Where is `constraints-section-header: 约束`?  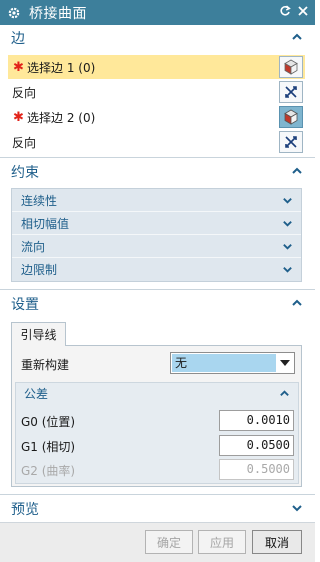 constraints-section-header: 约束 is located at coordinates (157, 172).